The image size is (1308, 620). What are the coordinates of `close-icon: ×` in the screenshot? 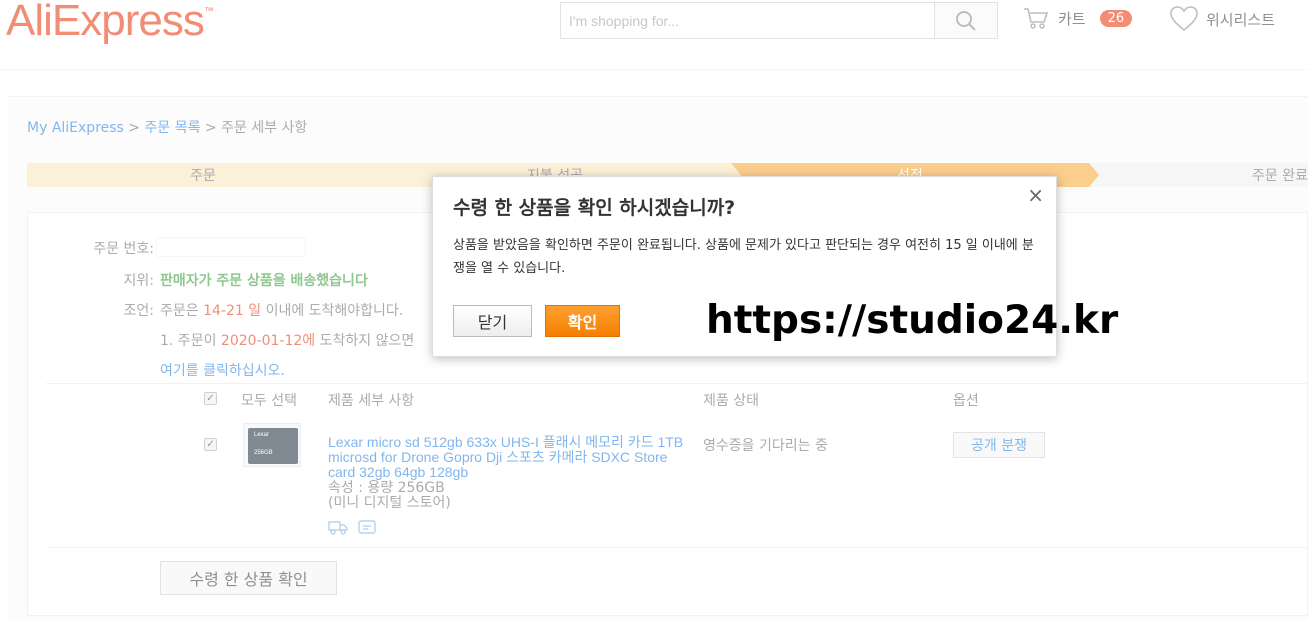 It's located at (1035, 195).